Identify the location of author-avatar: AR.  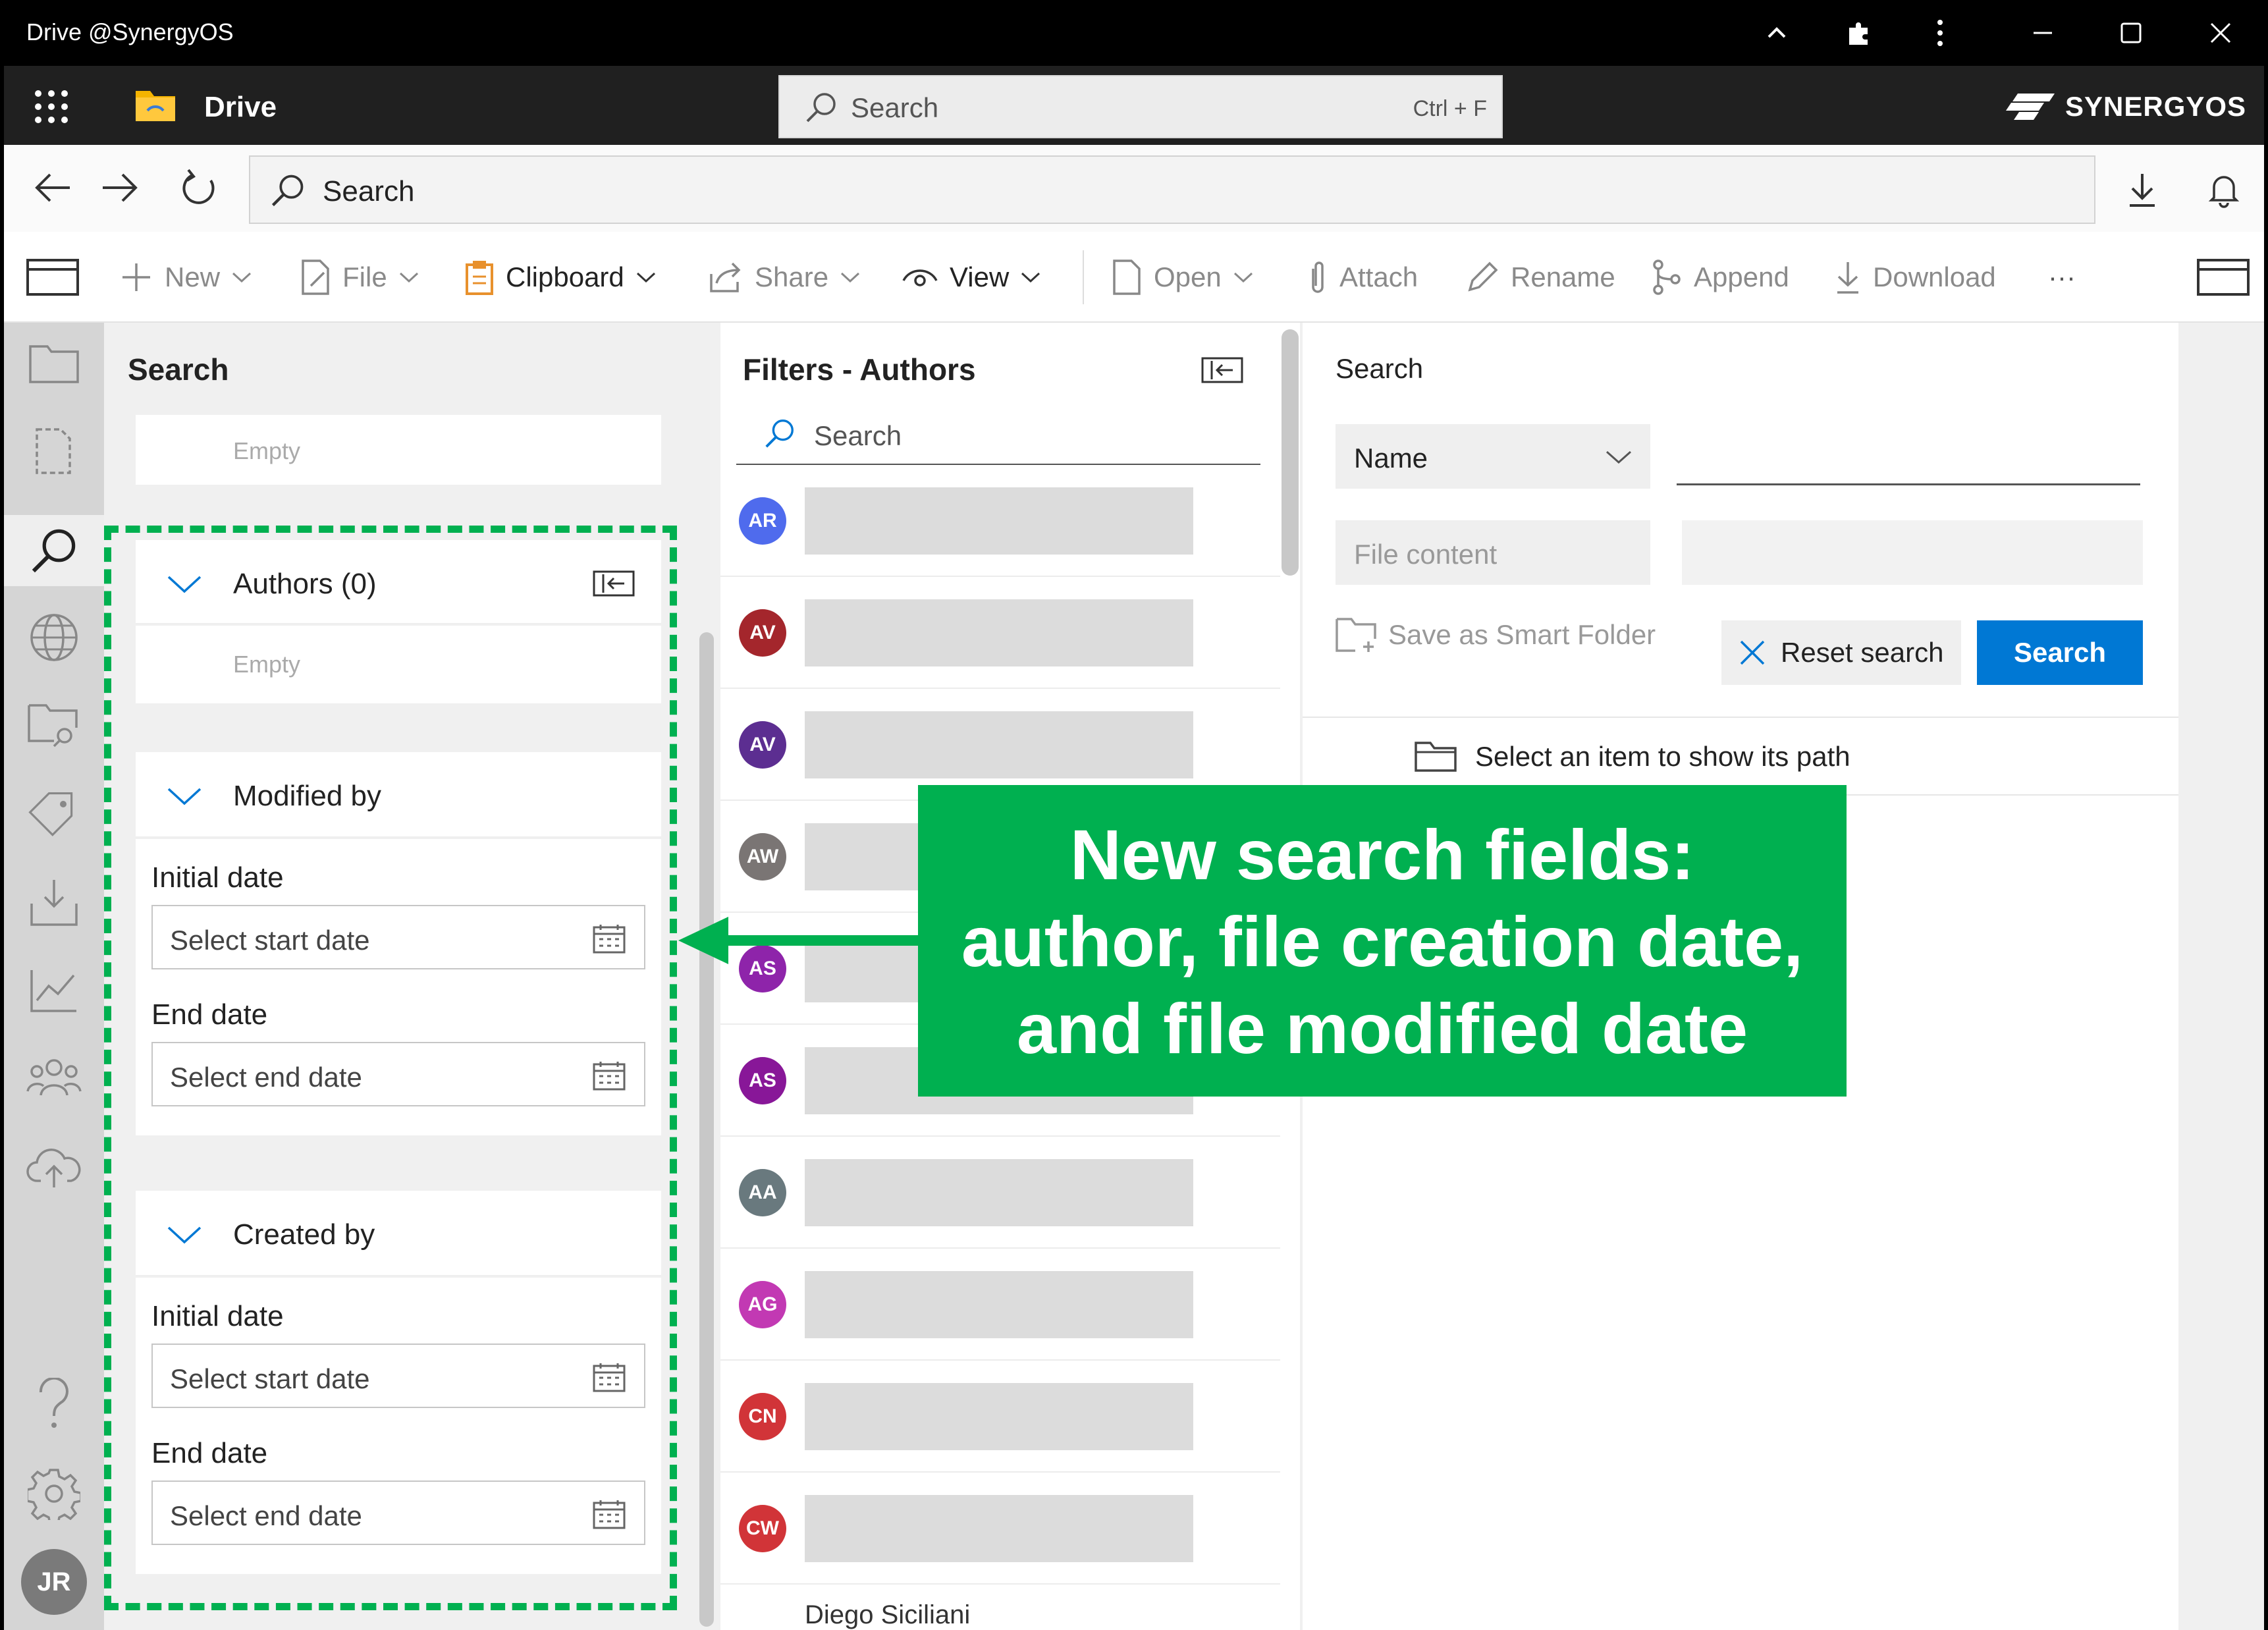
(763, 521).